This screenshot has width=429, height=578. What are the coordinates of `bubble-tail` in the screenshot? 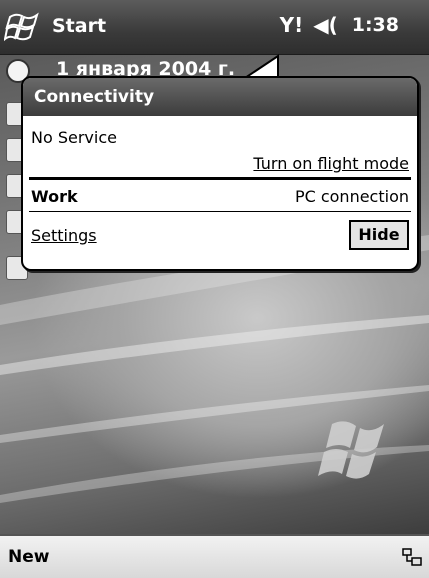 It's located at (259, 67).